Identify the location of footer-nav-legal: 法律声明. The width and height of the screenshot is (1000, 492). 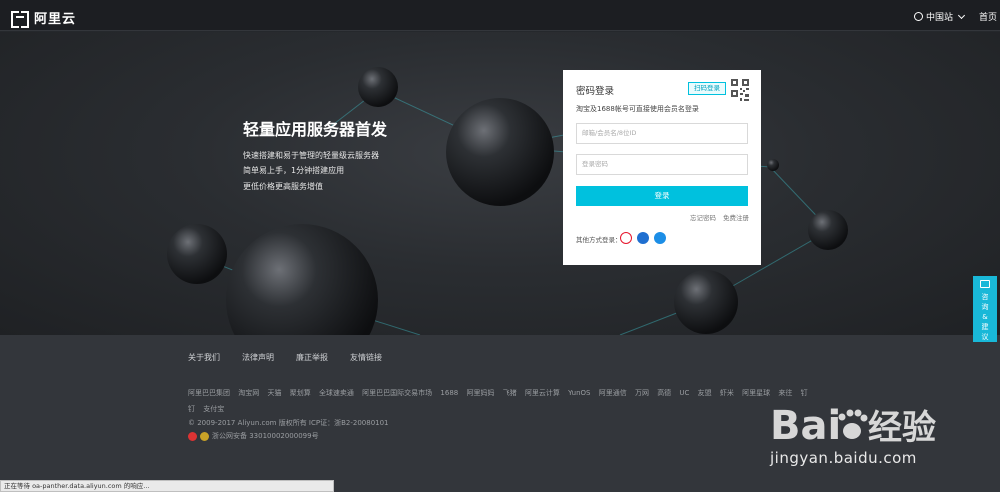
(258, 357).